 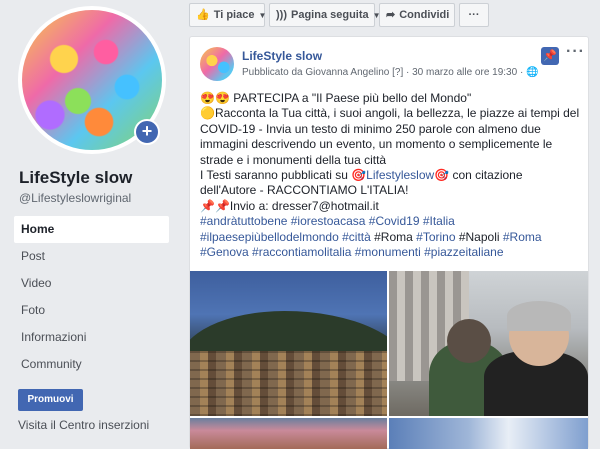 I want to click on photo-coastal-town, so click(x=288, y=343).